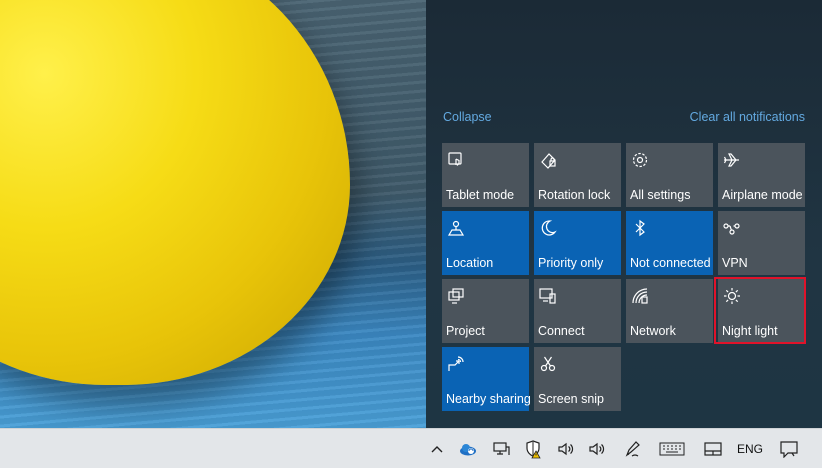 This screenshot has width=822, height=468. What do you see at coordinates (574, 195) in the screenshot?
I see `tile-label: Rotation lock` at bounding box center [574, 195].